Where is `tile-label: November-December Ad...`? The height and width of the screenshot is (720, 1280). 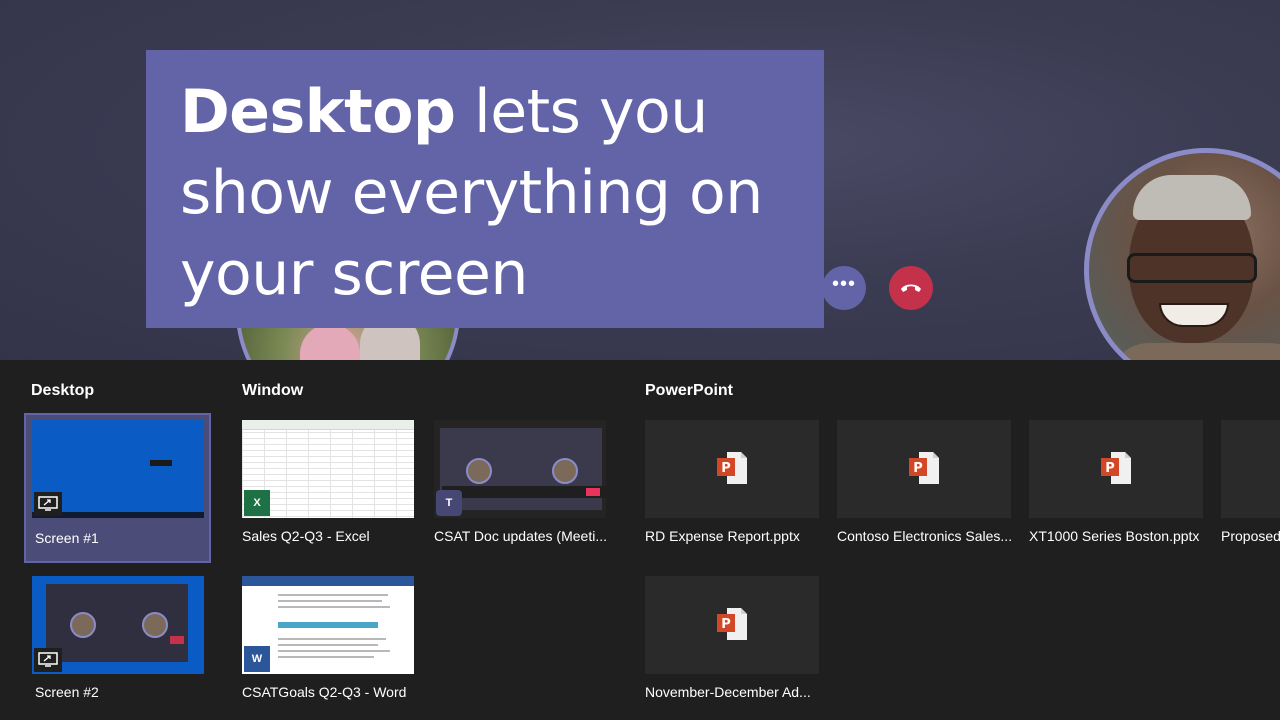
tile-label: November-December Ad... is located at coordinates (728, 692).